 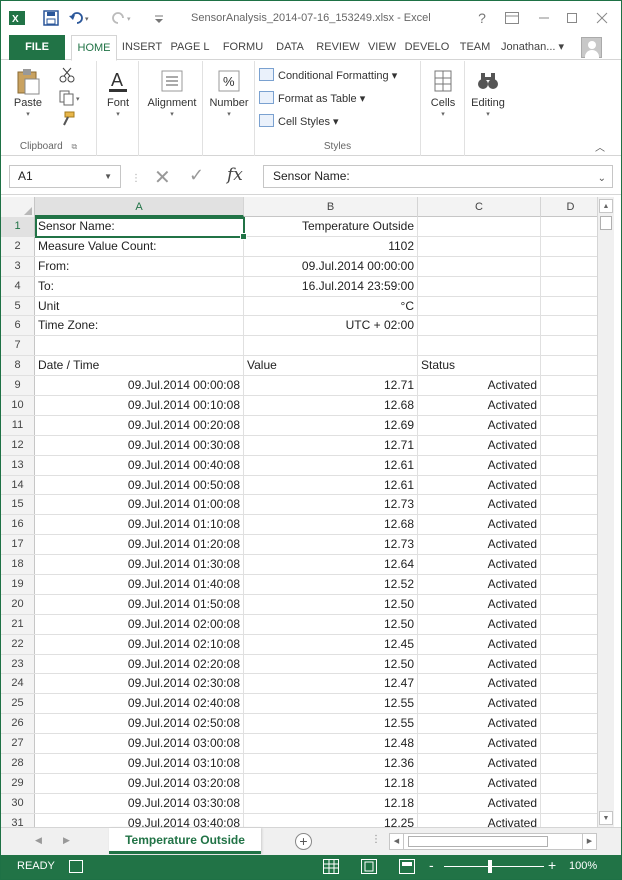 I want to click on row-header: 8, so click(x=18, y=366).